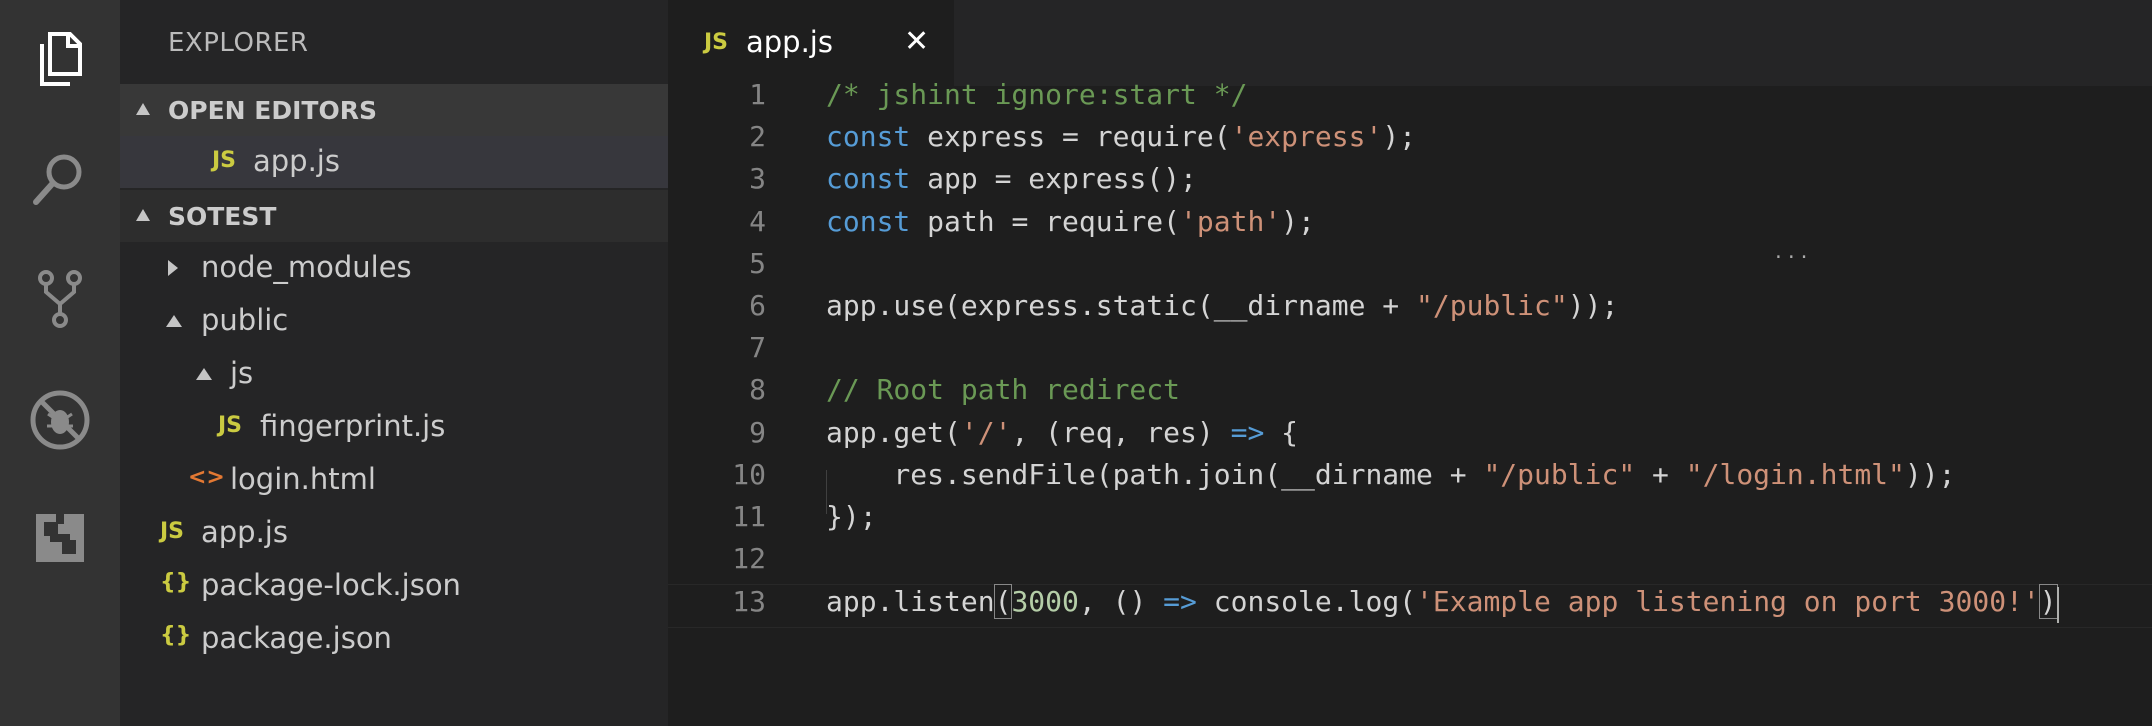  Describe the element at coordinates (1410, 563) in the screenshot. I see `code-line: 12` at that location.